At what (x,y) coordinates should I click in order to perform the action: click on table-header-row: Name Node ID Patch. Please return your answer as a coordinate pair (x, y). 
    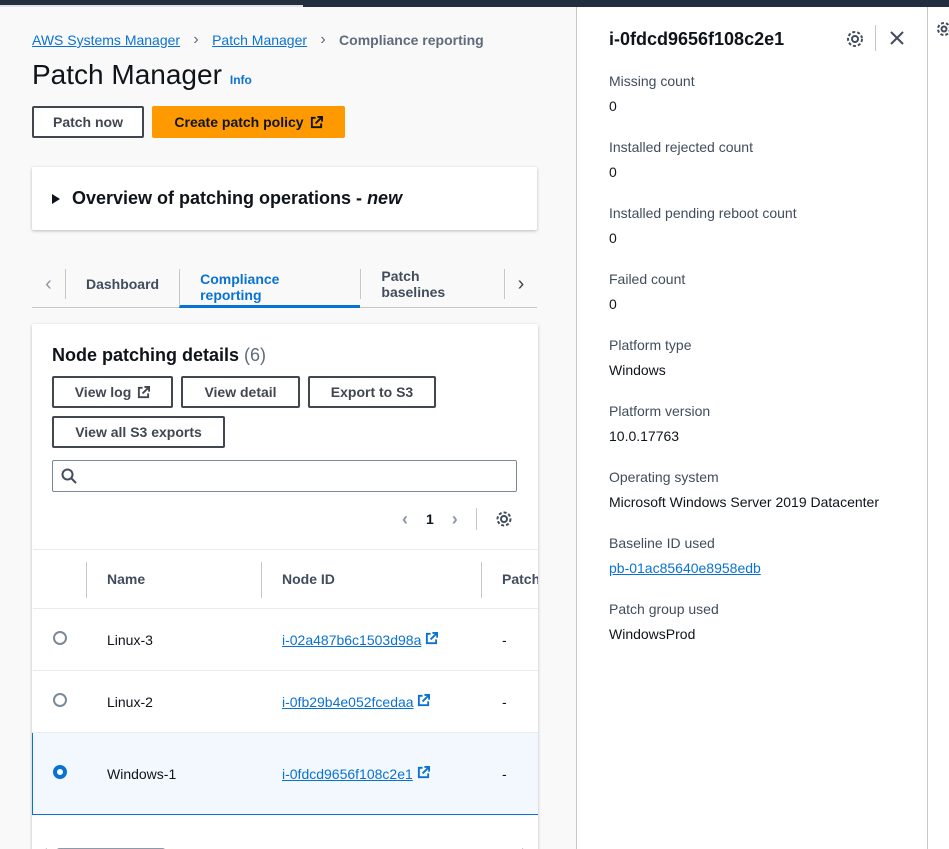
    Looking at the image, I should click on (285, 579).